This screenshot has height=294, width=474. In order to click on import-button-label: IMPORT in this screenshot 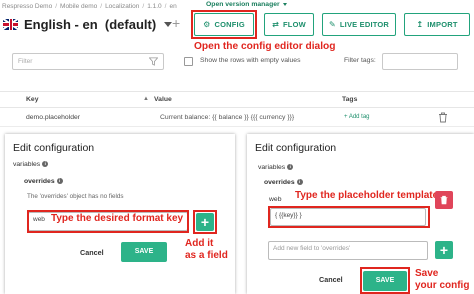, I will do `click(442, 24)`.